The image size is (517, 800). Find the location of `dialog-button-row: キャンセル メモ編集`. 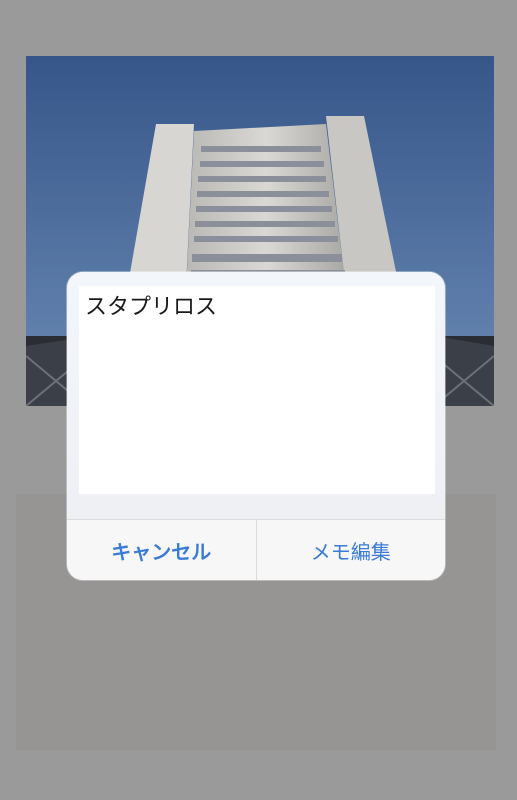

dialog-button-row: キャンセル メモ編集 is located at coordinates (256, 549).